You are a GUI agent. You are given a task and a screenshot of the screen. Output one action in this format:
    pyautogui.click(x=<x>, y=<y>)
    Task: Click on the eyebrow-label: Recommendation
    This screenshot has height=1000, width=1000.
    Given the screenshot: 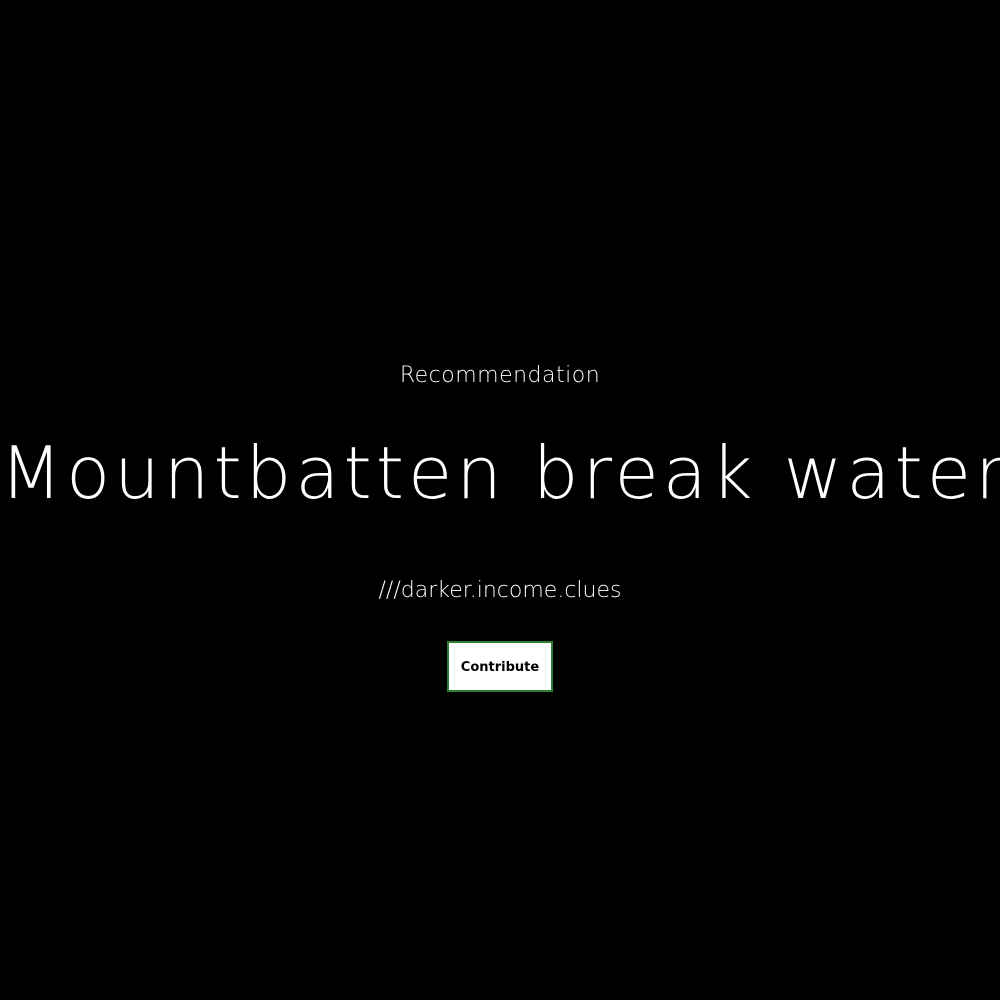 What is the action you would take?
    pyautogui.click(x=500, y=375)
    